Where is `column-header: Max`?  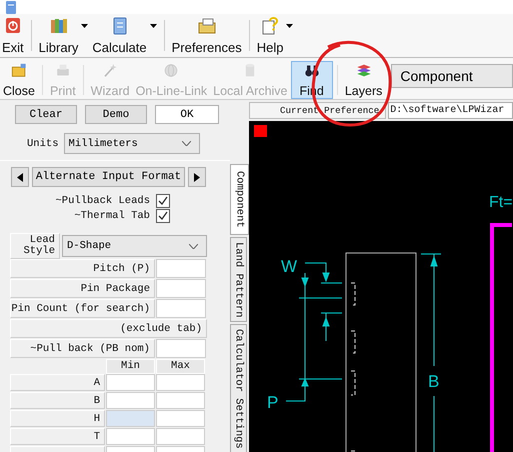 column-header: Max is located at coordinates (180, 366).